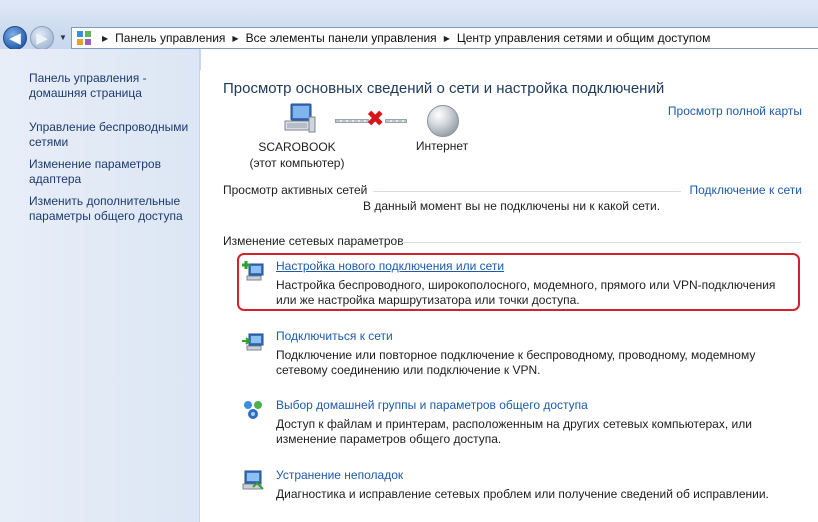 The height and width of the screenshot is (522, 818). Describe the element at coordinates (375, 118) in the screenshot. I see `disconnected-x-icon: ✖` at that location.